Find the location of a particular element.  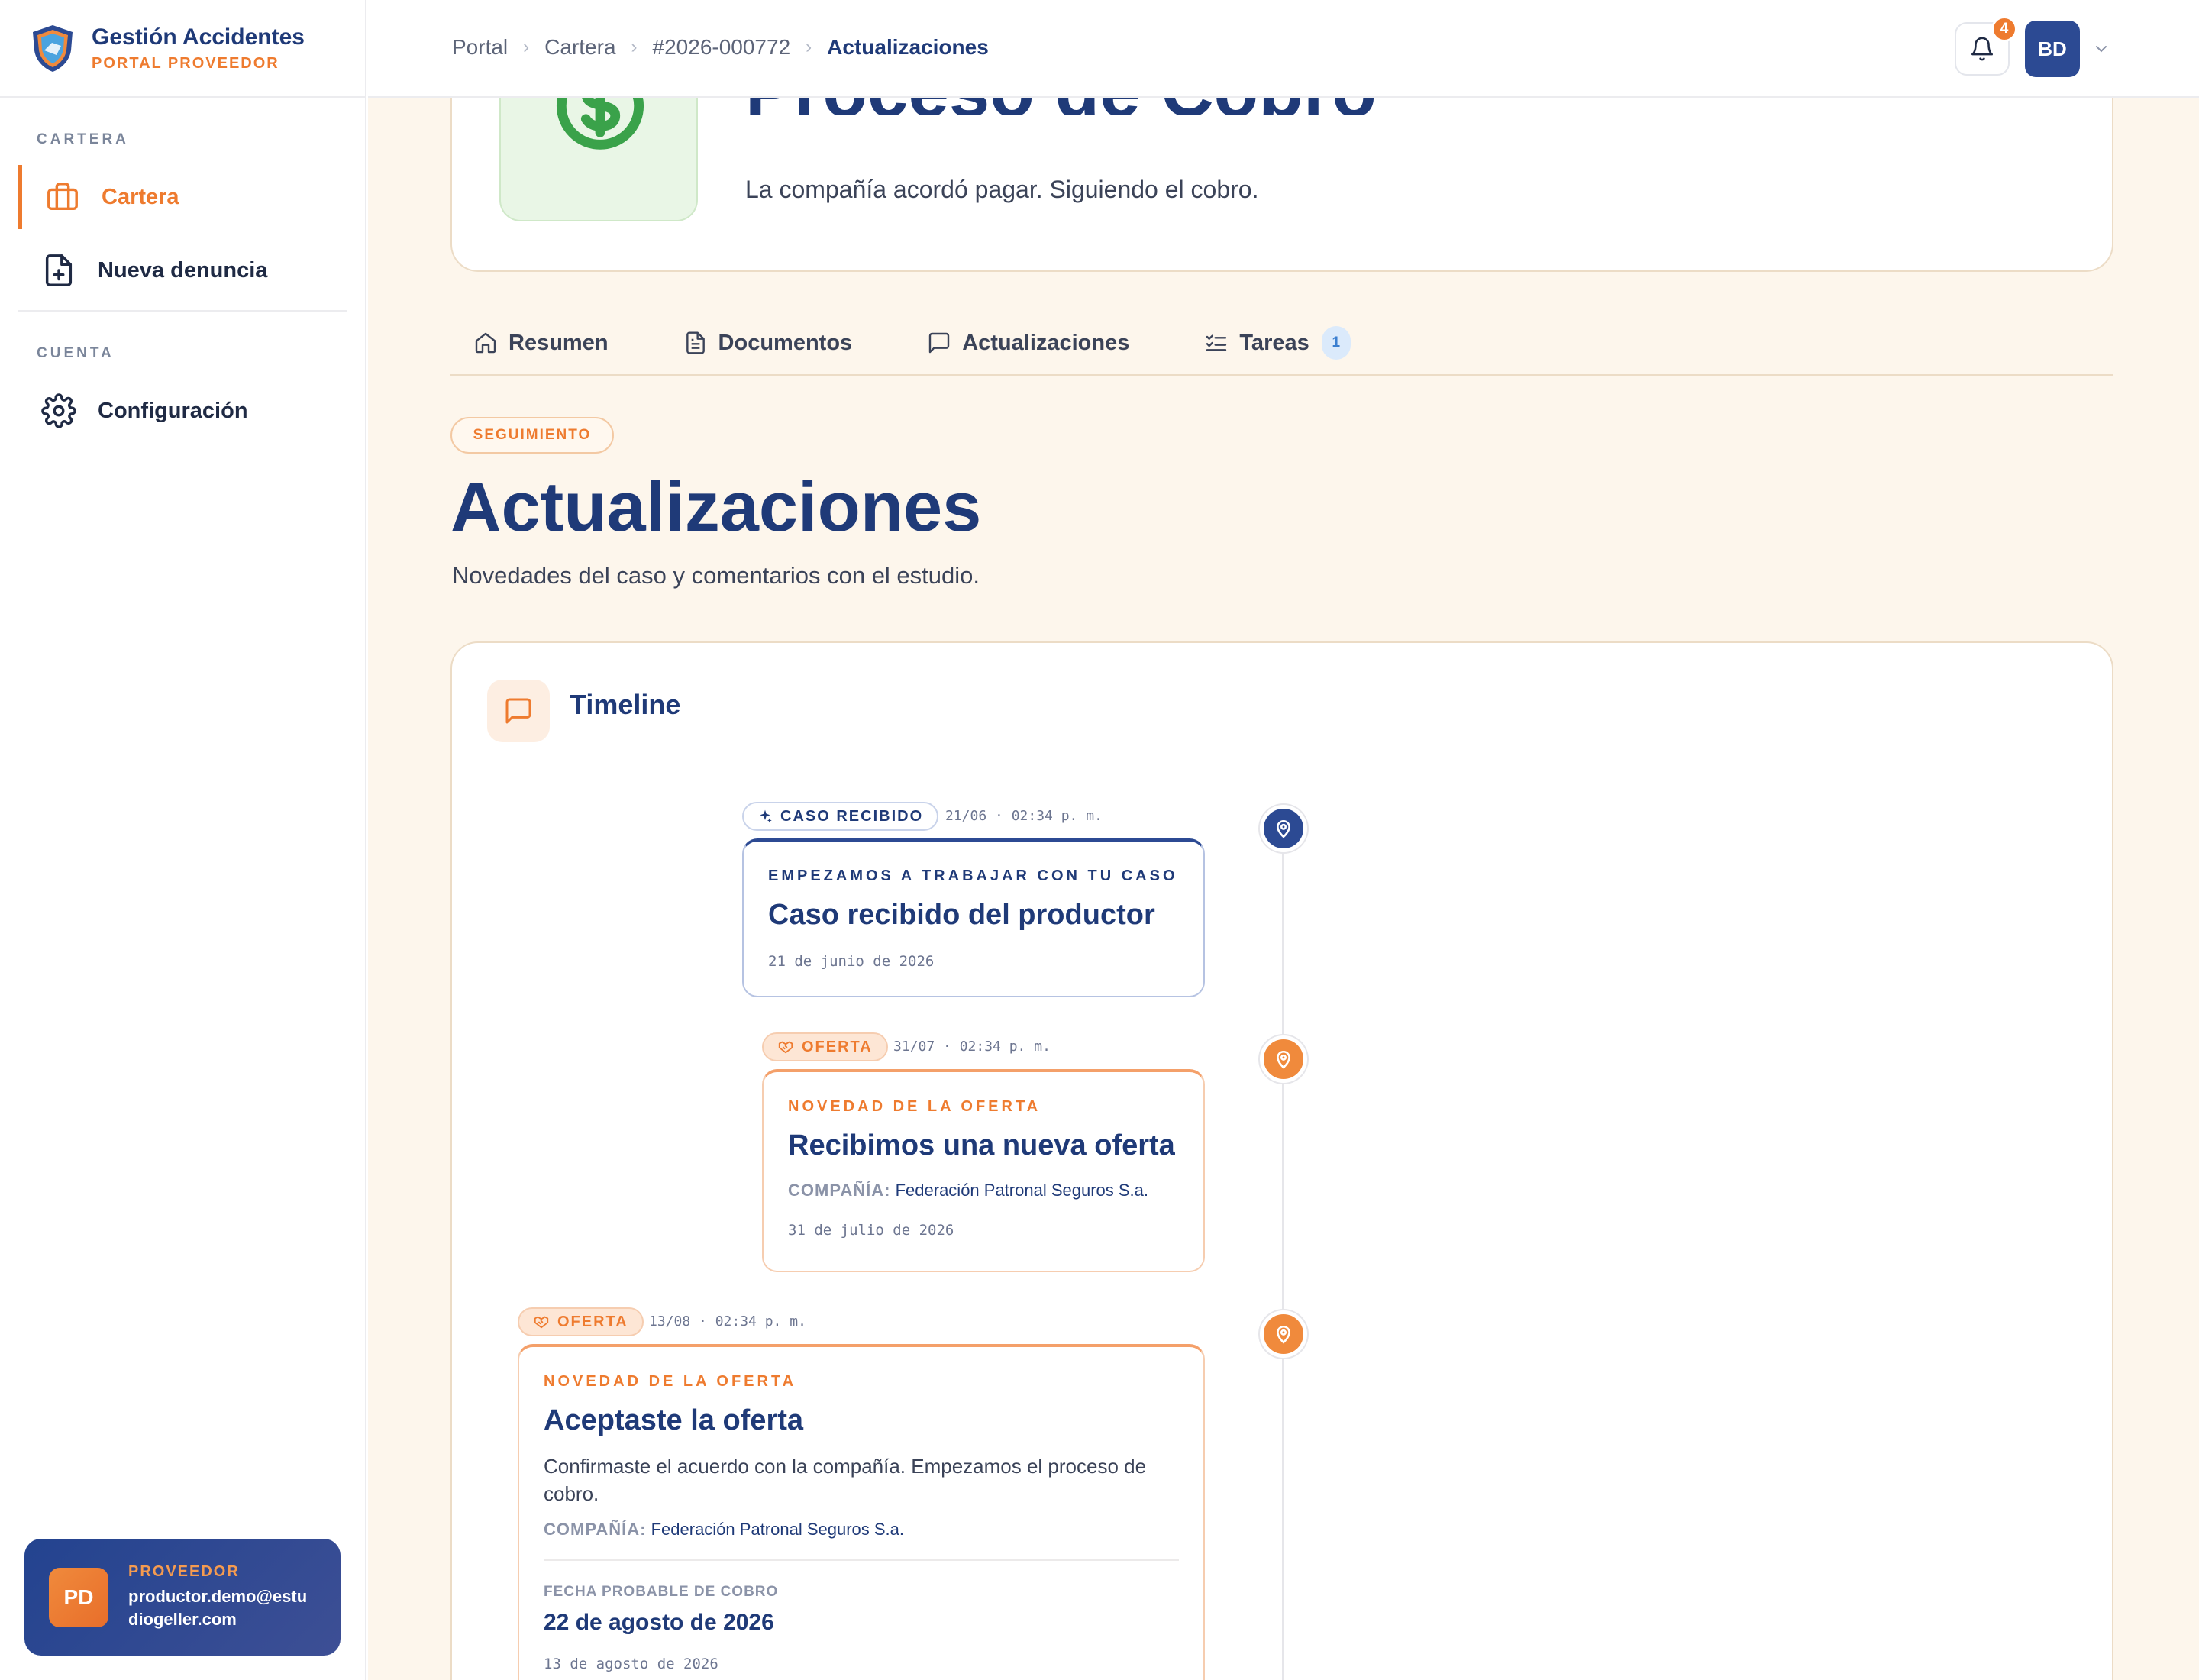

timeline-header-icon-box is located at coordinates (518, 711).